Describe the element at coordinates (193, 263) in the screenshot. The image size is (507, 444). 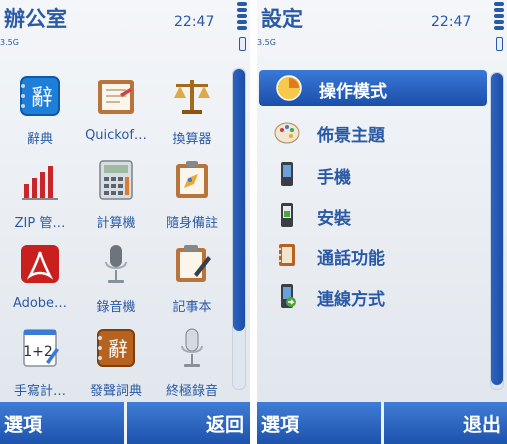
I see `notepad-icon` at that location.